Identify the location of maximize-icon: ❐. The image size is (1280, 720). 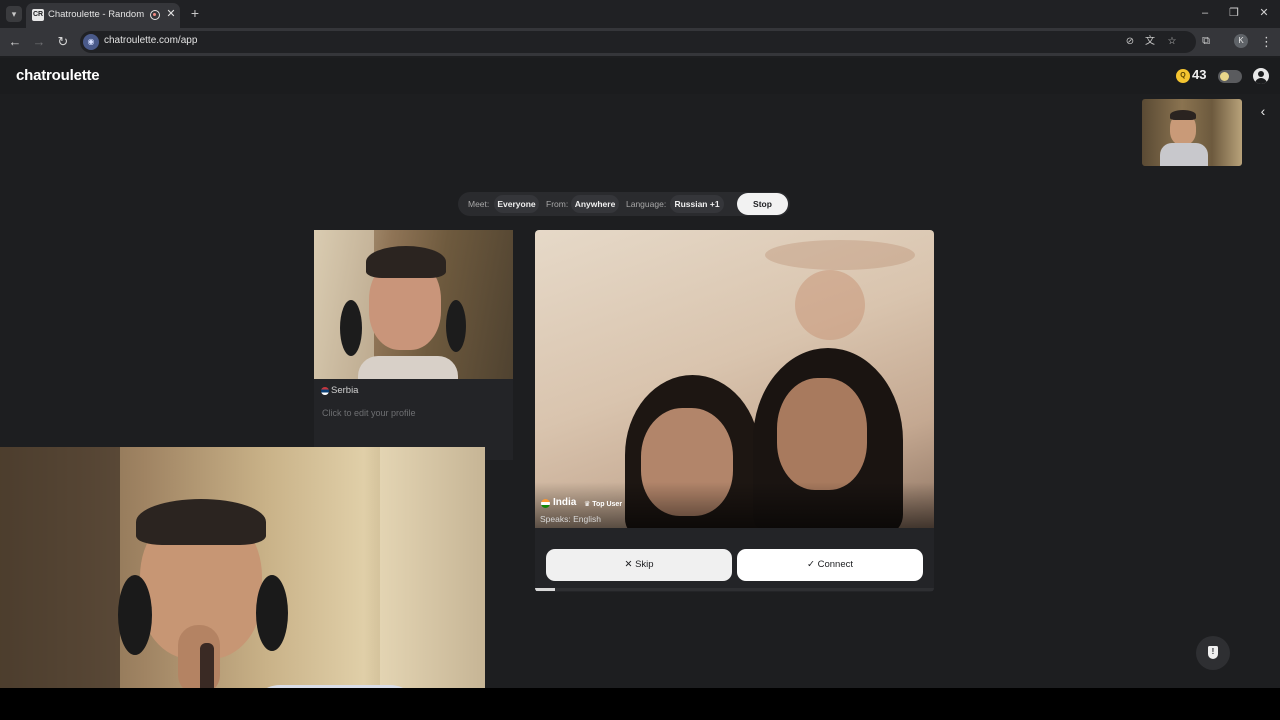
(1234, 13).